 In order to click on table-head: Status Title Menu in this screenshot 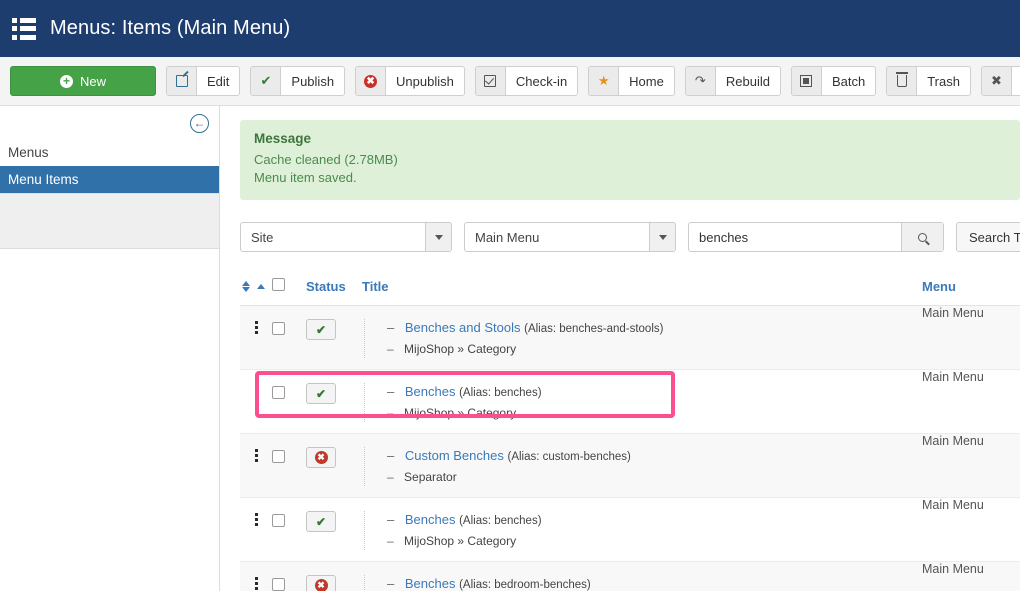, I will do `click(630, 292)`.